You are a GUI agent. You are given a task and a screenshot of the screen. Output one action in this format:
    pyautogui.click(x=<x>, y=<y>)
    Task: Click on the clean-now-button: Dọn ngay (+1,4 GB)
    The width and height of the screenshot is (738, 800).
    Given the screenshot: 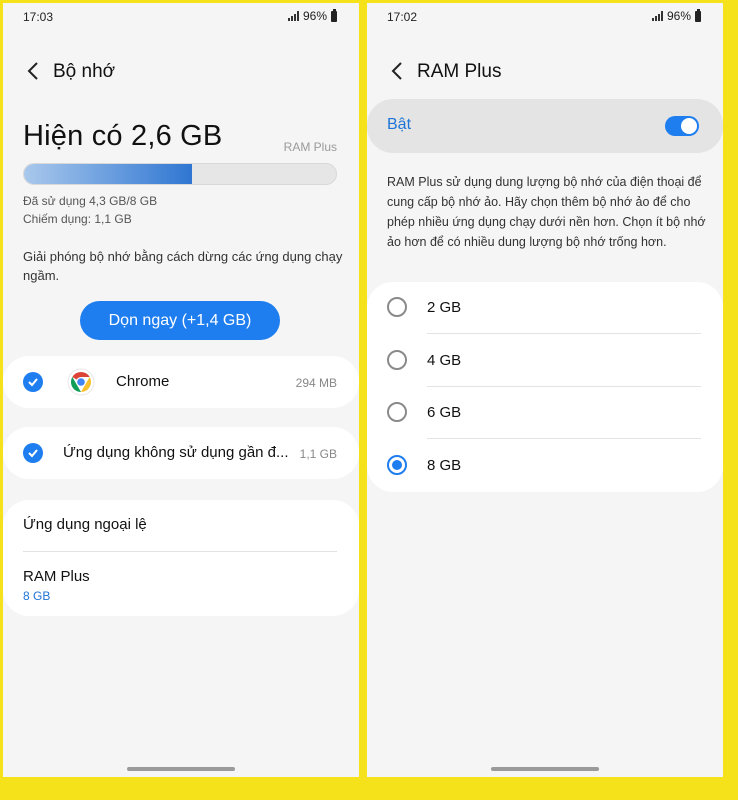 What is the action you would take?
    pyautogui.click(x=180, y=320)
    